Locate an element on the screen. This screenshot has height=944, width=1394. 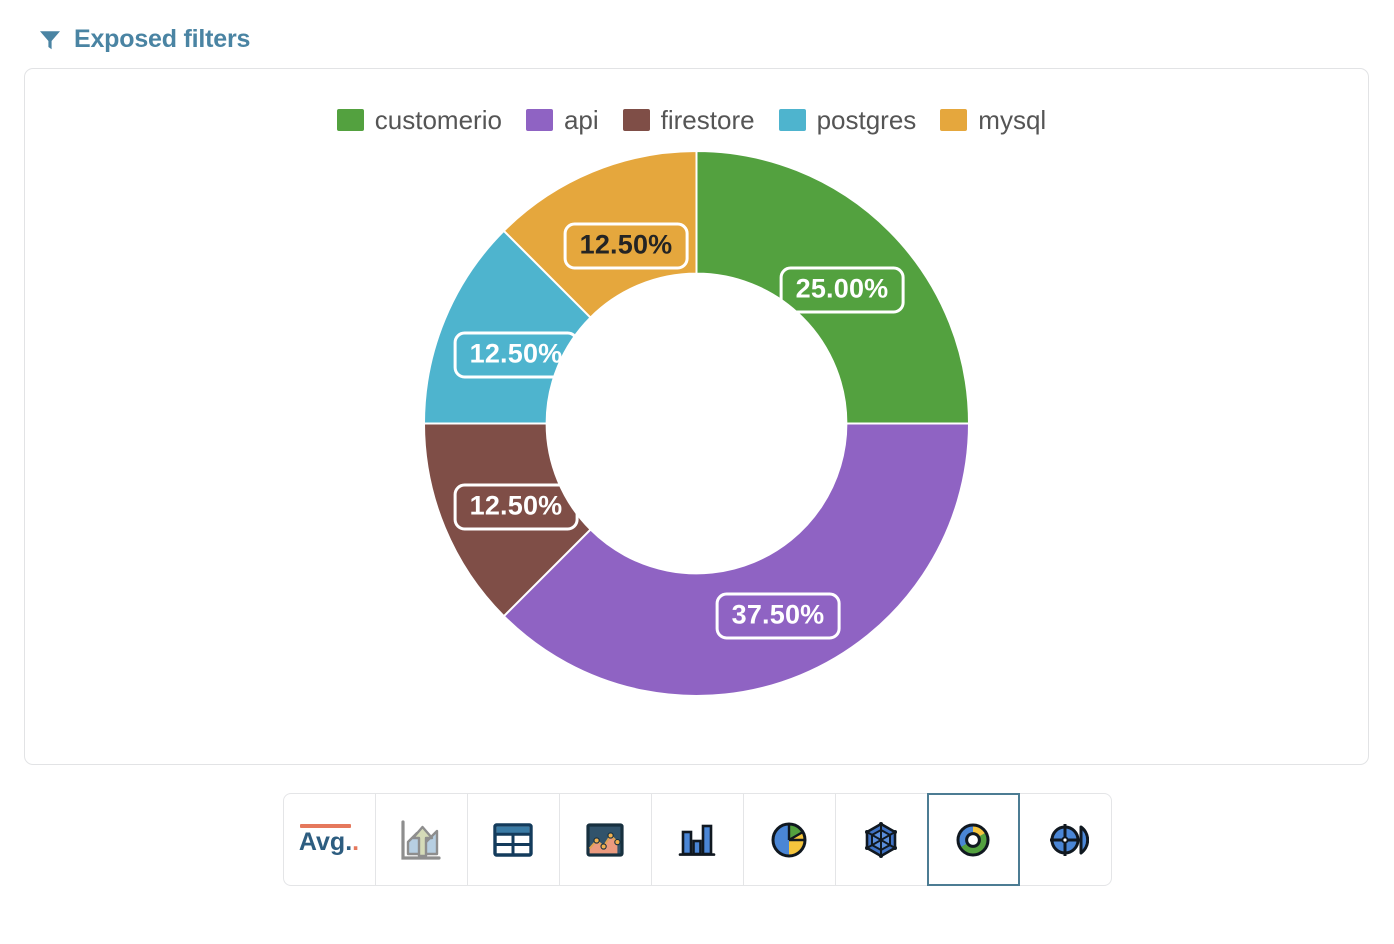
polar-chart-icon is located at coordinates (1065, 840).